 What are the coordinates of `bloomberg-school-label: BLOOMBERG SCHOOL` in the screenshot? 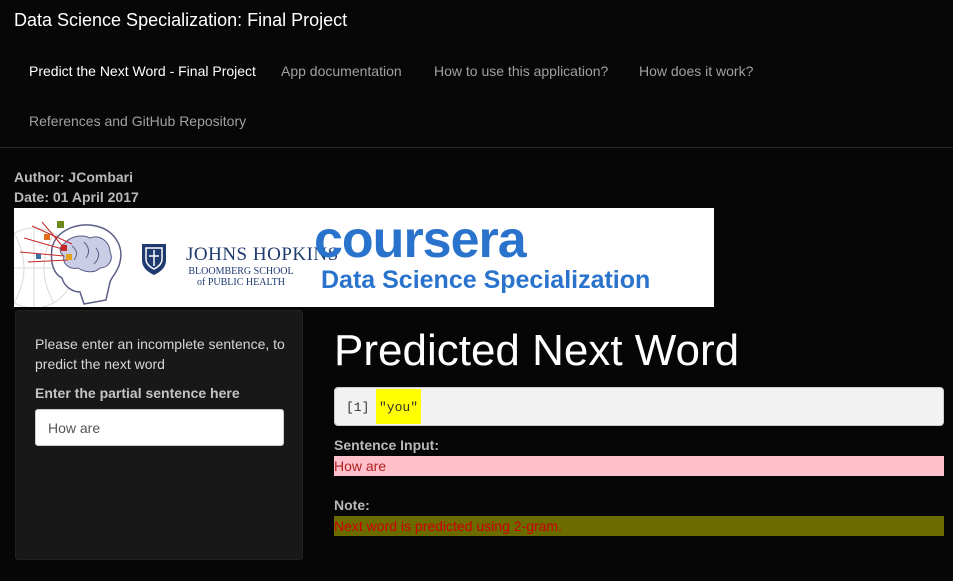 It's located at (241, 271).